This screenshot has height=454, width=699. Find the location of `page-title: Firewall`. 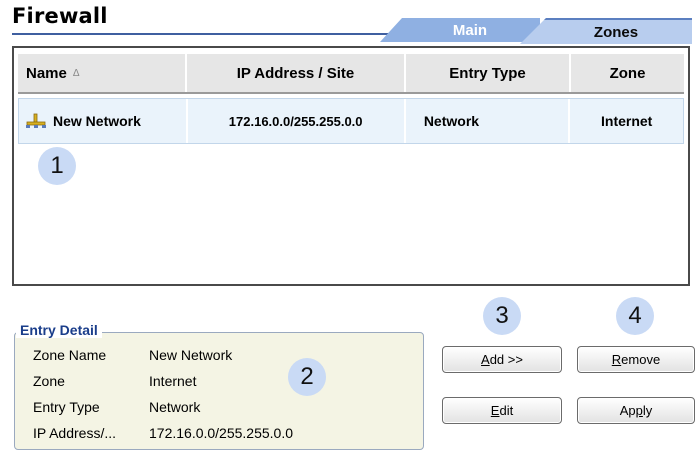

page-title: Firewall is located at coordinates (60, 16).